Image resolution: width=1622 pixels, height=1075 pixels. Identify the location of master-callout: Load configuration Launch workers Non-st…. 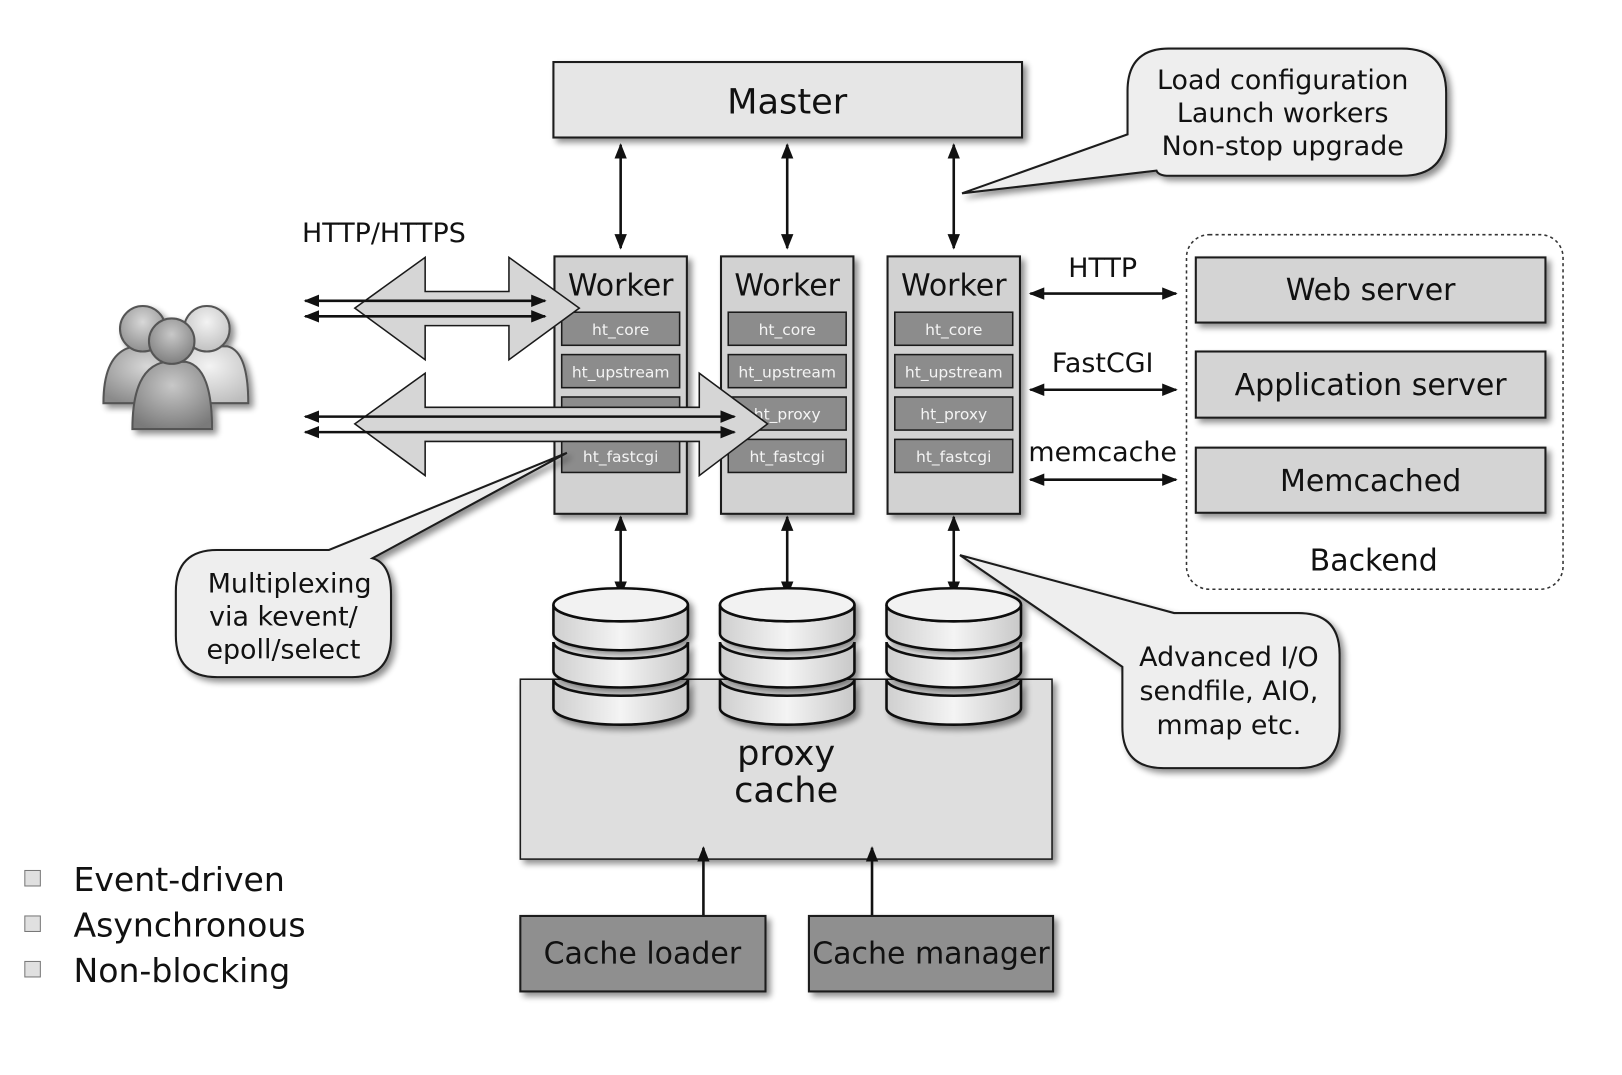
(1204, 121).